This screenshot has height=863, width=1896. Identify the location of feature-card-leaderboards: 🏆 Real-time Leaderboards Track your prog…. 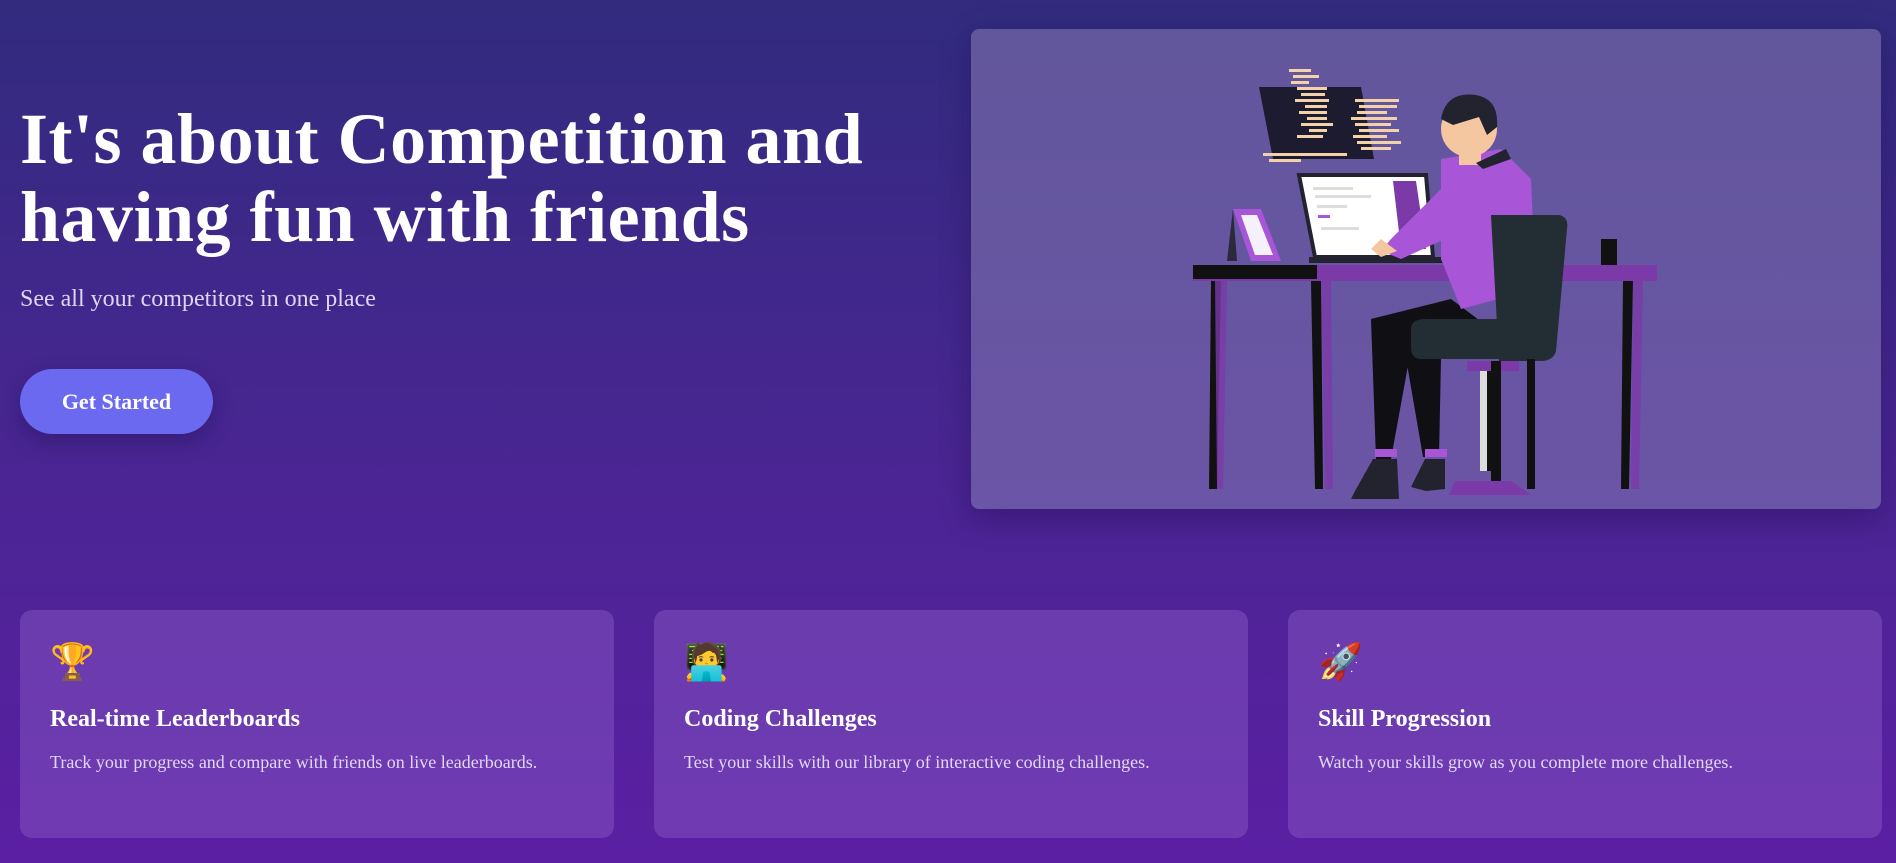
(317, 724).